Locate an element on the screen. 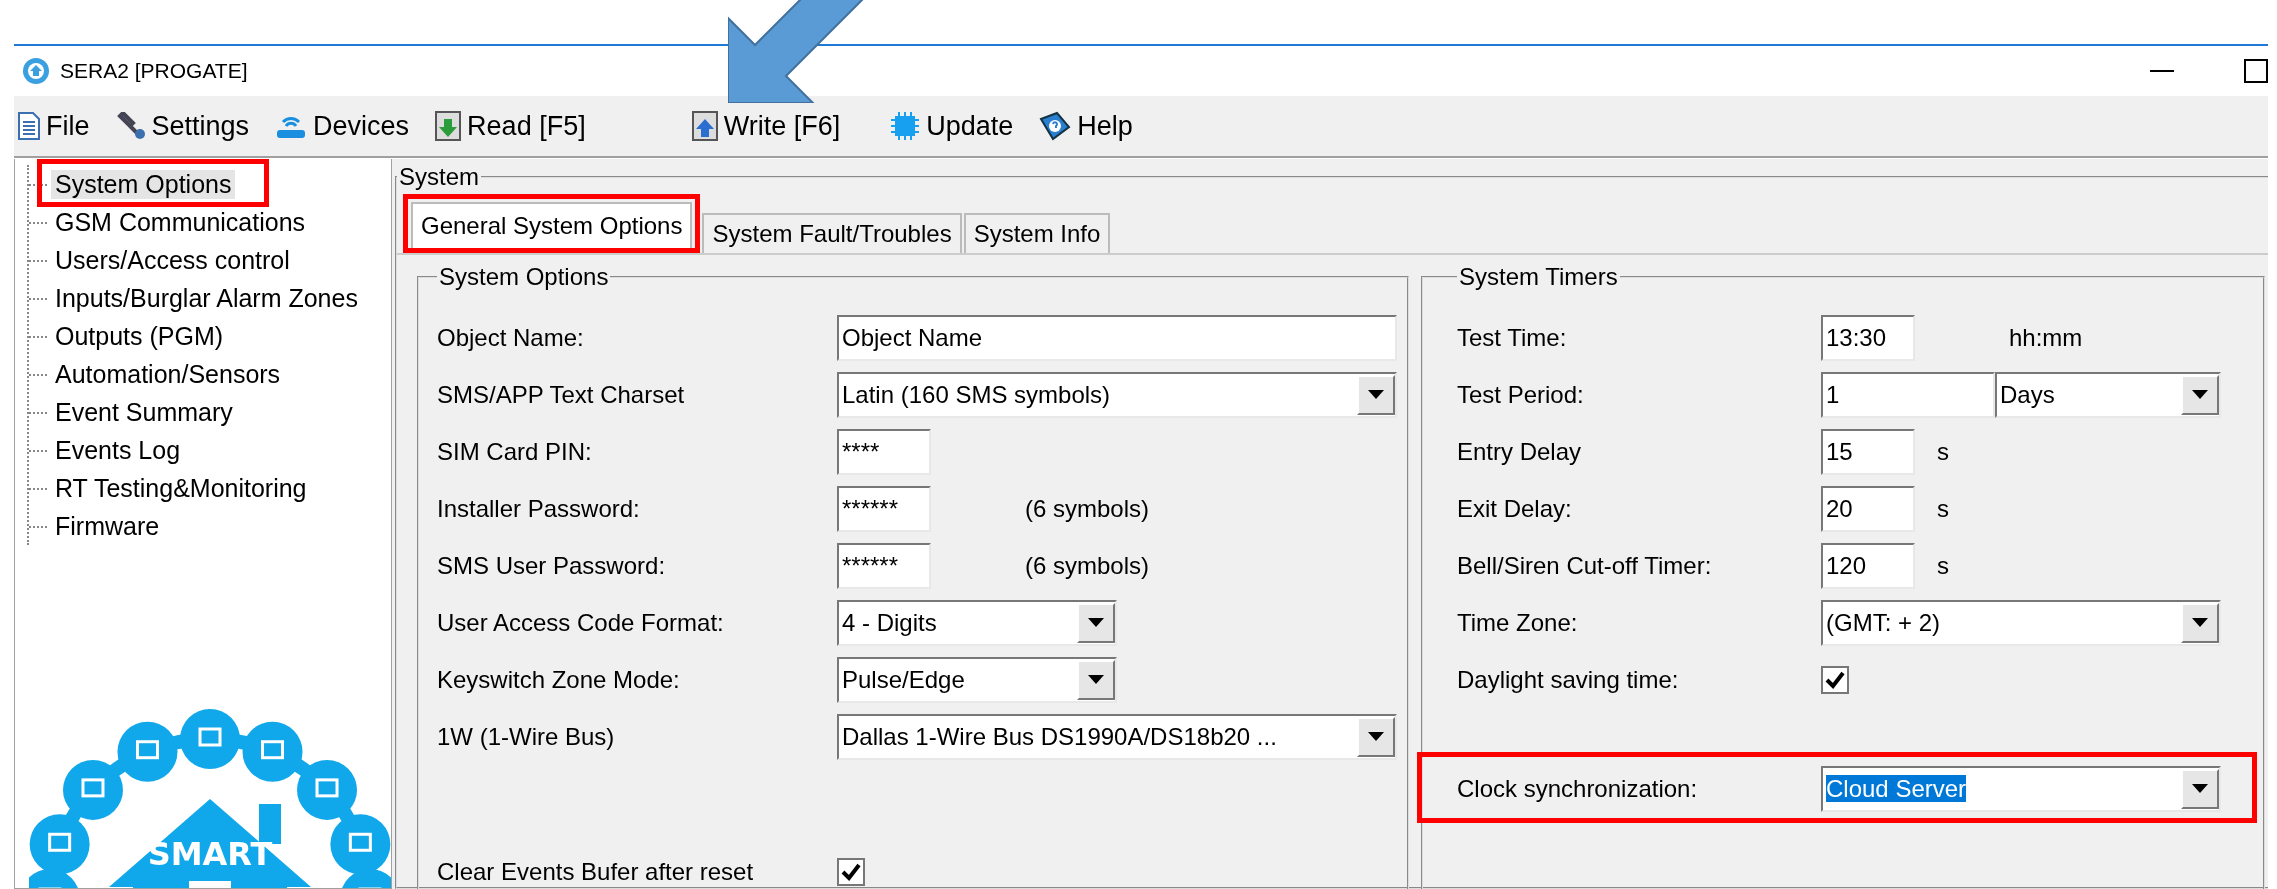 This screenshot has height=889, width=2277. tree-item: Users/Access control is located at coordinates (172, 260).